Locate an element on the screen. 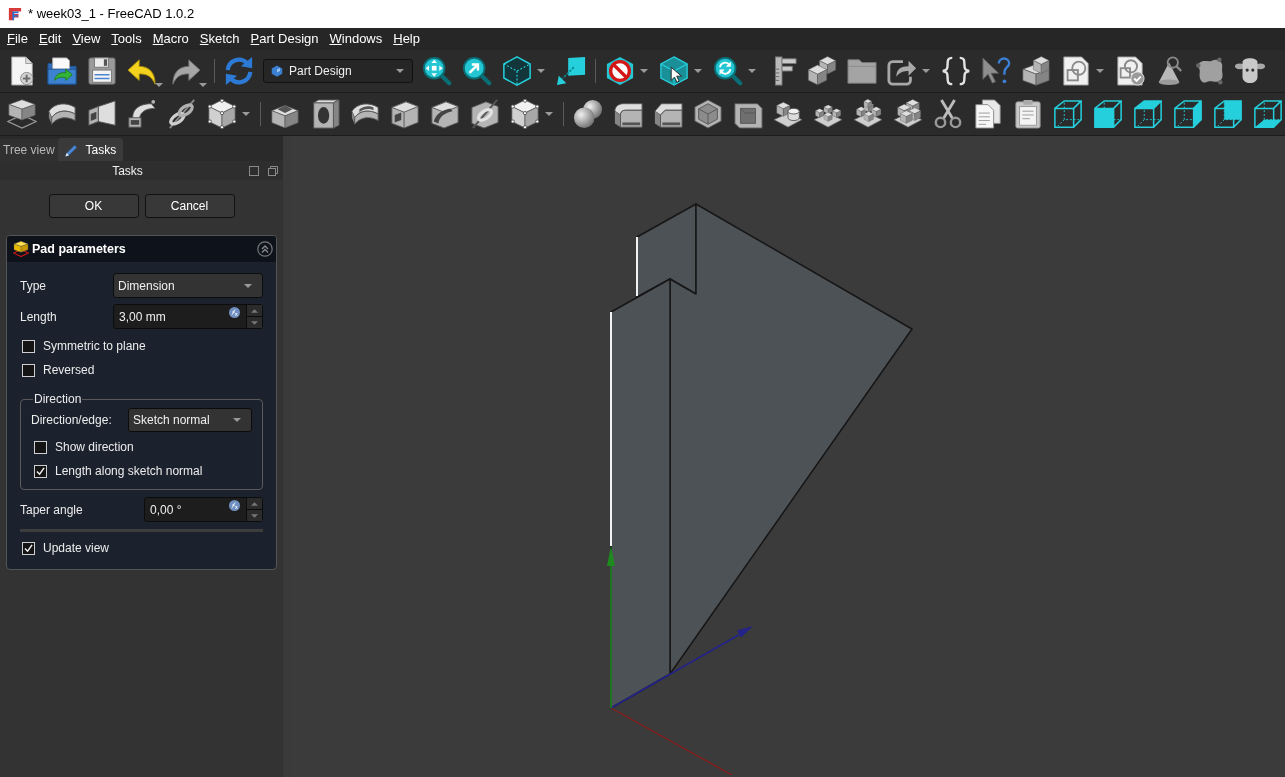 The height and width of the screenshot is (777, 1285). bent-pipe-icon is located at coordinates (142, 114).